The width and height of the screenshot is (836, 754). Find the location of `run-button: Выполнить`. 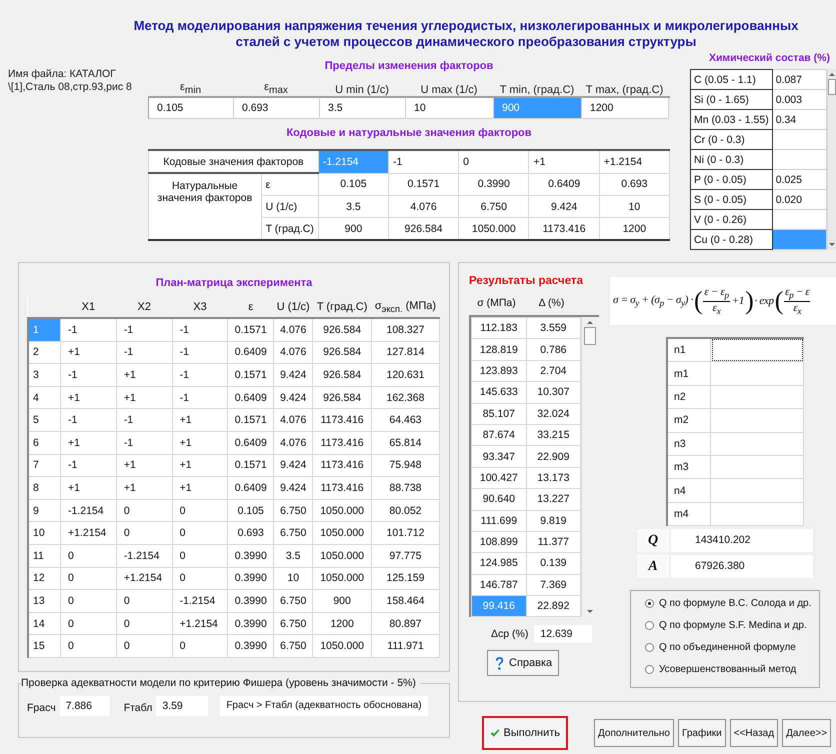

run-button: Выполнить is located at coordinates (525, 733).